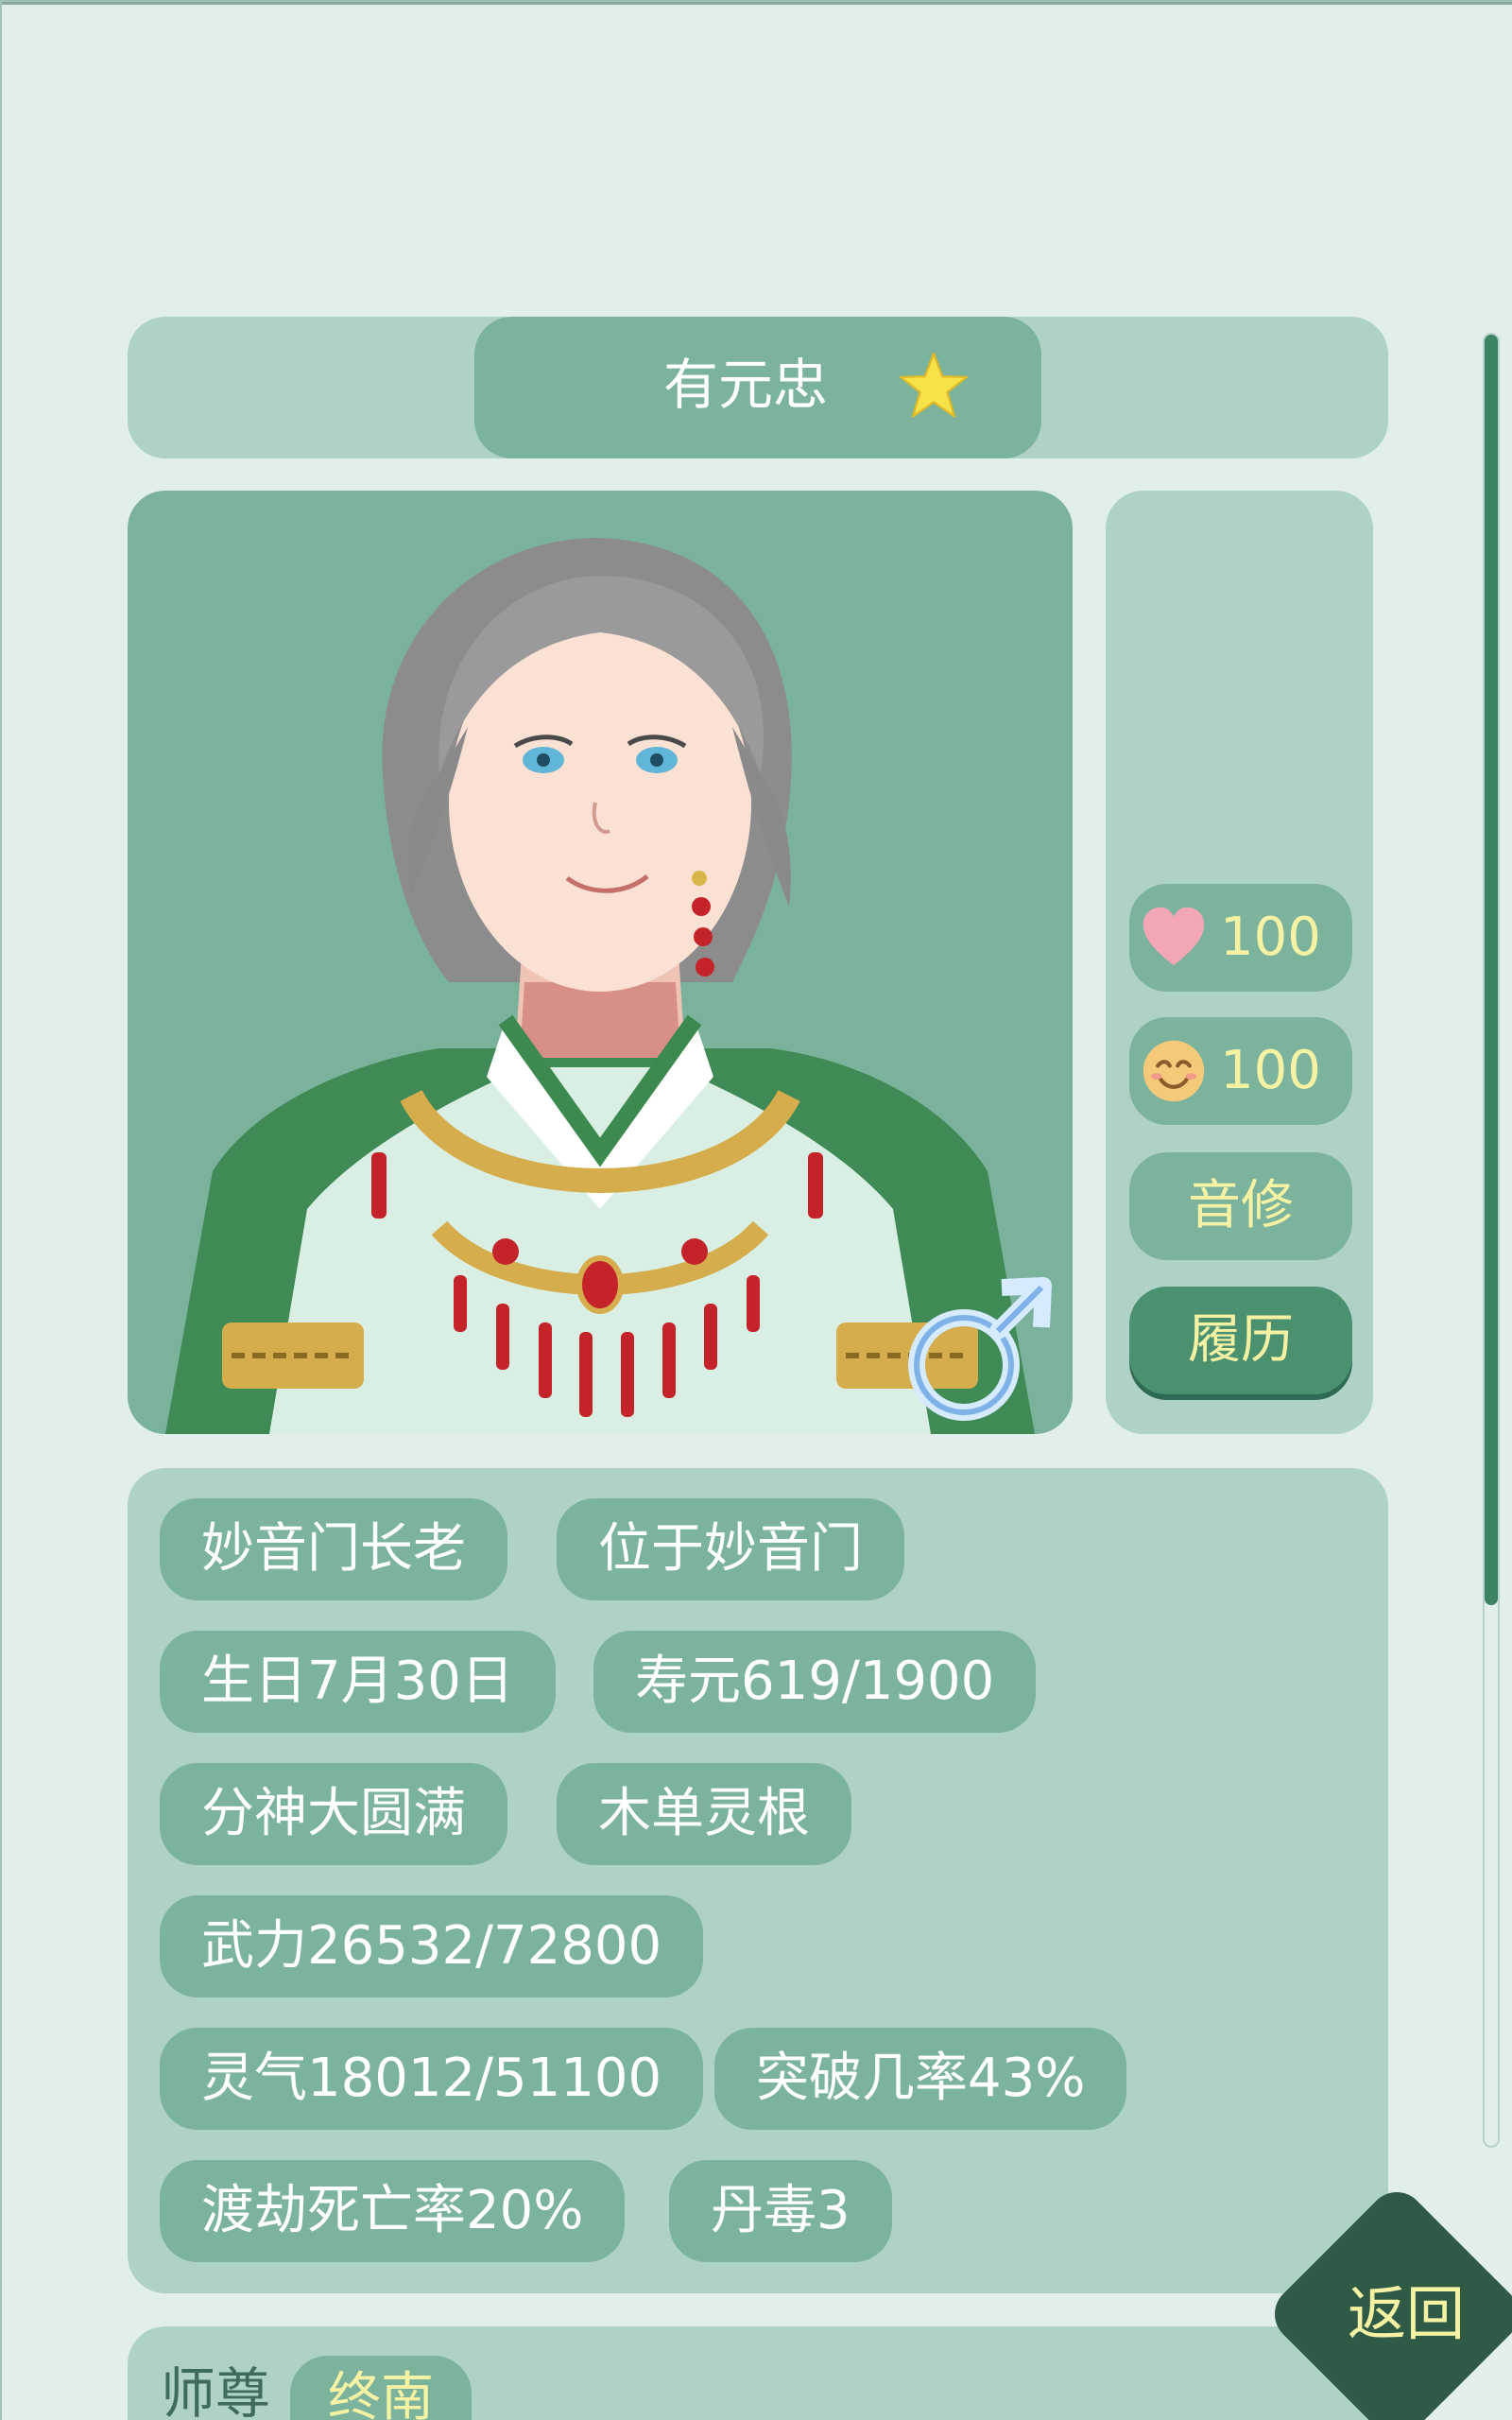 The height and width of the screenshot is (2420, 1512). Describe the element at coordinates (920, 2079) in the screenshot. I see `tag-breakthrough-rate: 突破几率43%` at that location.